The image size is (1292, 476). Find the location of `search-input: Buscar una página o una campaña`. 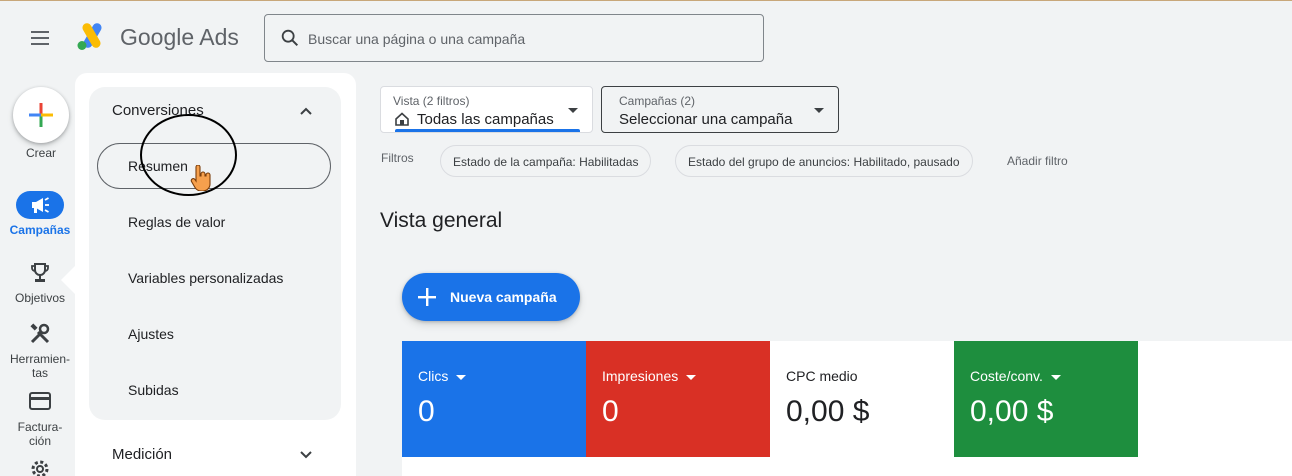

search-input: Buscar una página o una campaña is located at coordinates (514, 38).